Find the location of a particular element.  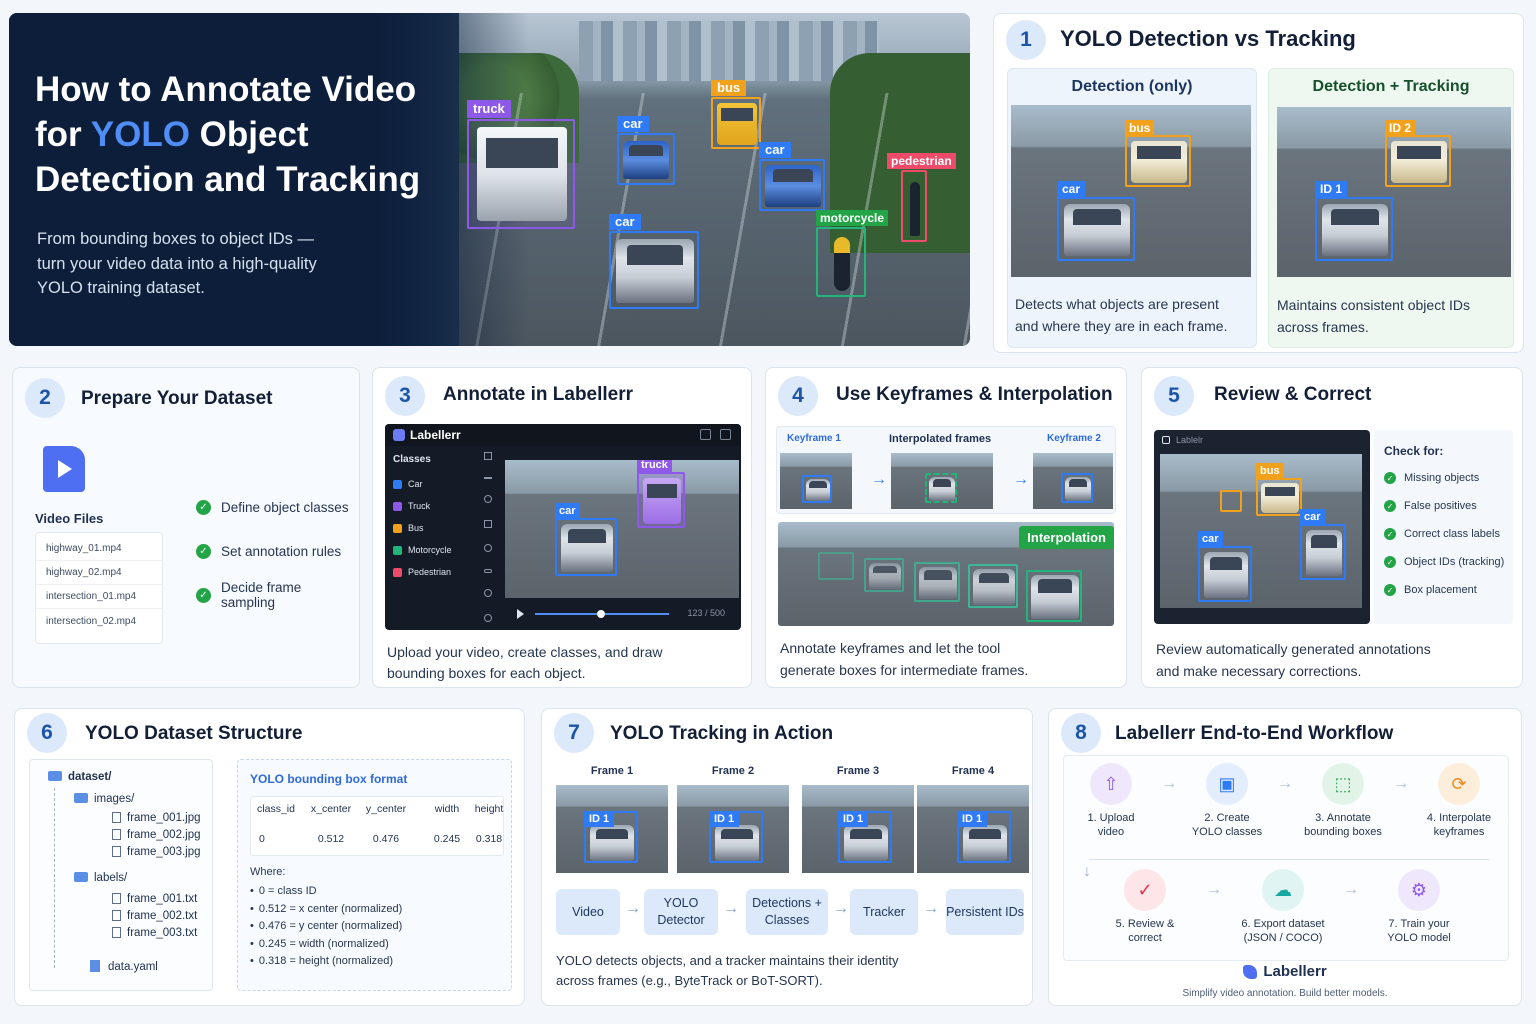

brand-line: Labellerr is located at coordinates (1285, 971).